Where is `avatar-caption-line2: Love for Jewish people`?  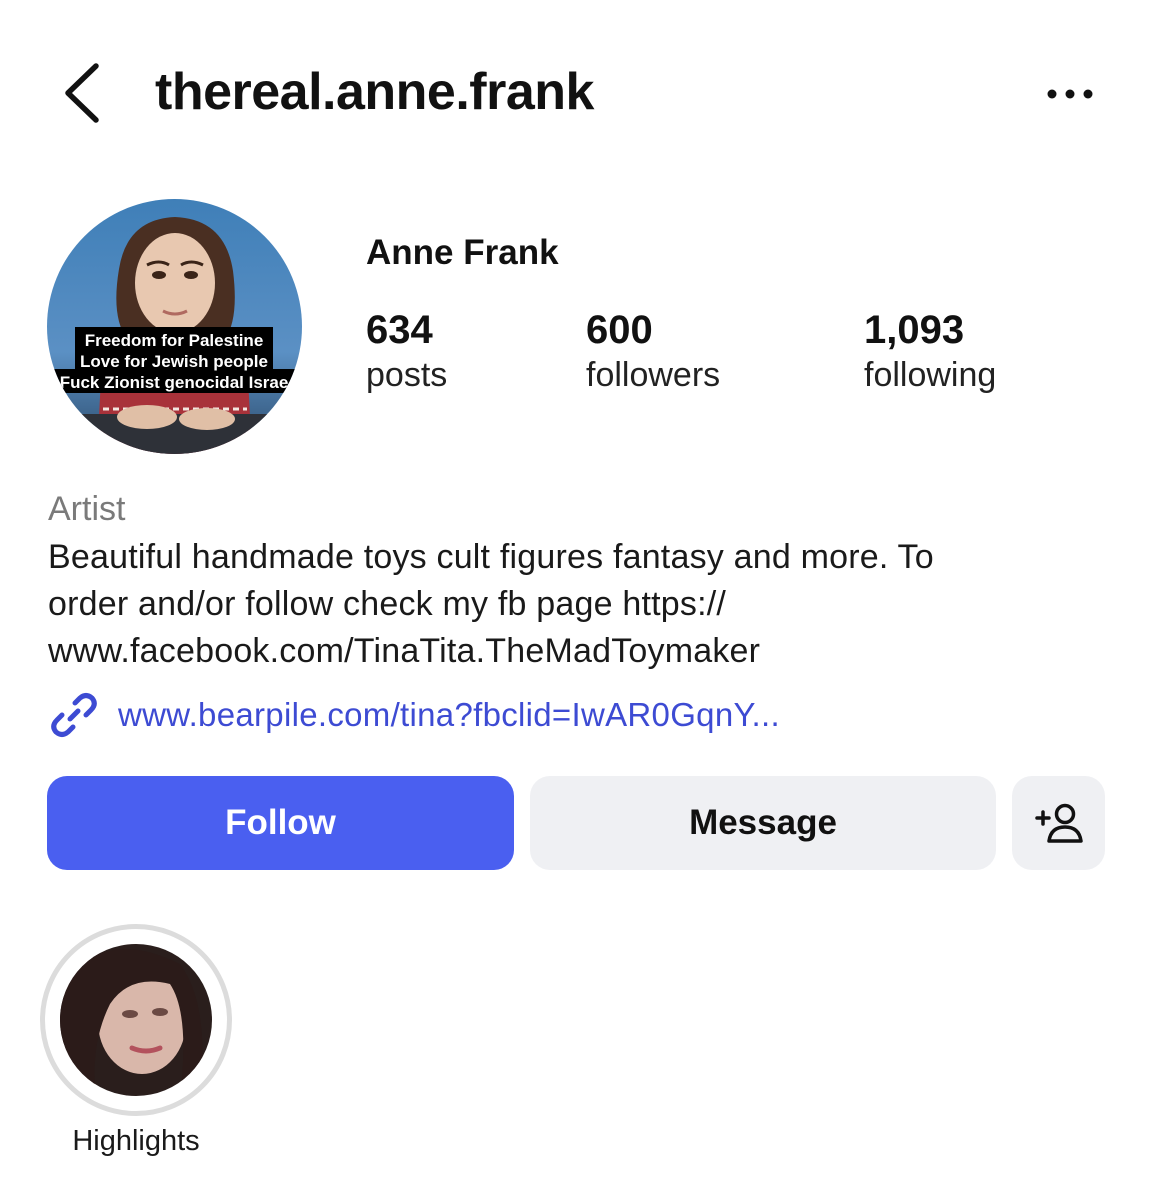 avatar-caption-line2: Love for Jewish people is located at coordinates (174, 361).